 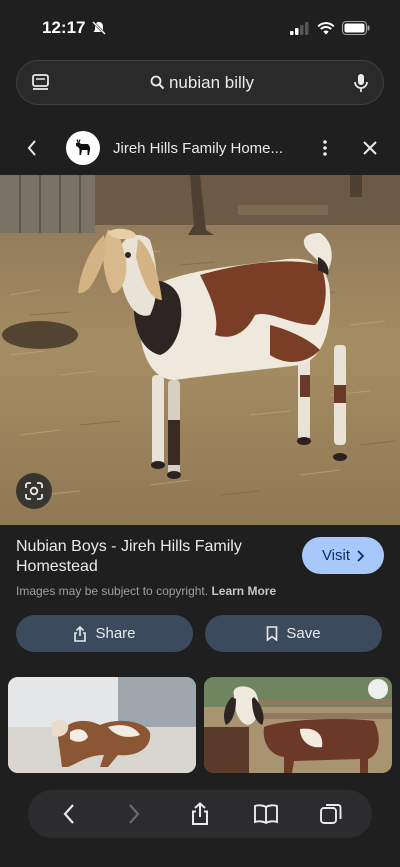 What do you see at coordinates (34, 491) in the screenshot?
I see `google-lens-icon` at bounding box center [34, 491].